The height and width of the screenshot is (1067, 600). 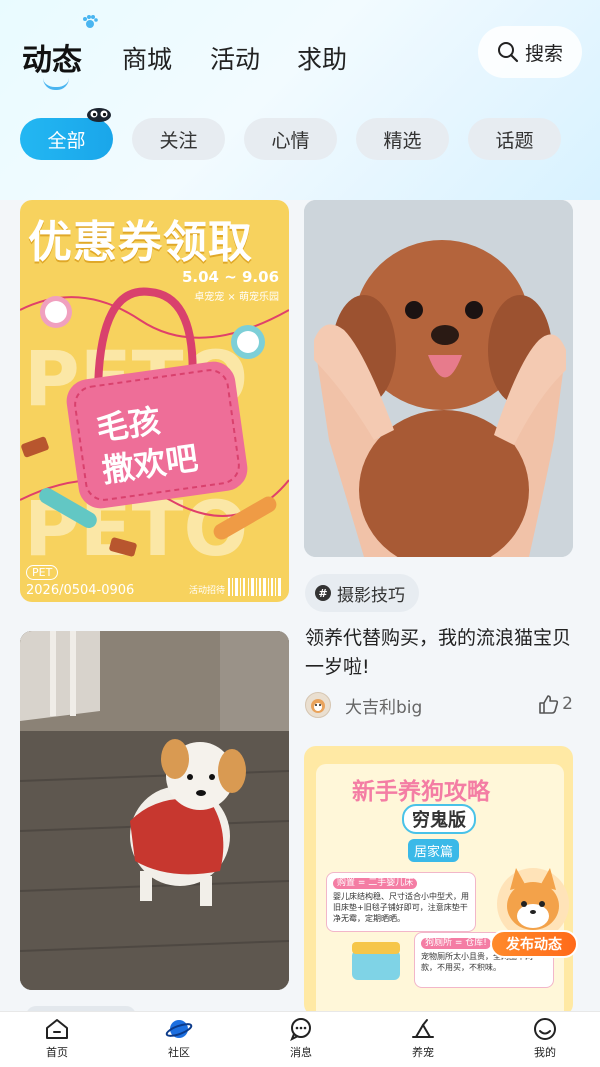 I want to click on hashtag-label: 摄影技巧, so click(x=371, y=595).